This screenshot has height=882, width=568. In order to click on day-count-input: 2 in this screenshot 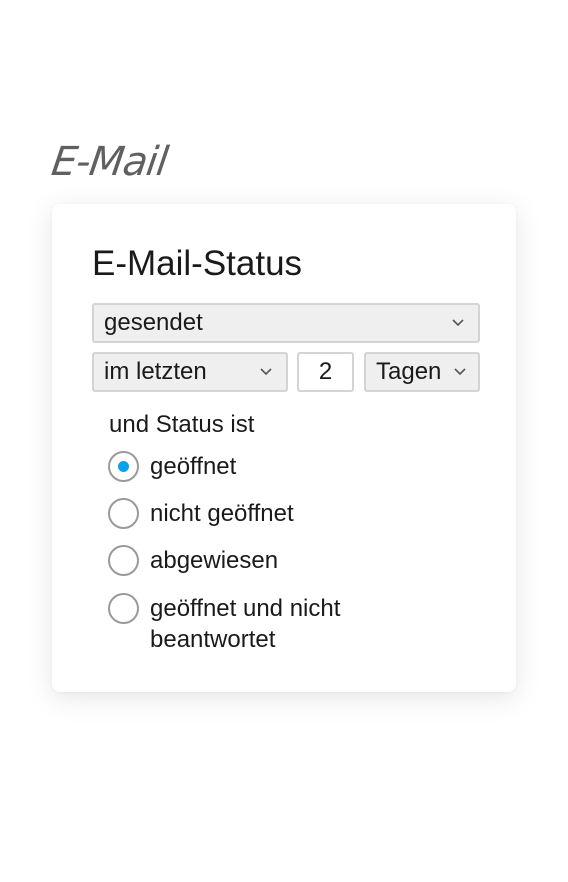, I will do `click(325, 372)`.